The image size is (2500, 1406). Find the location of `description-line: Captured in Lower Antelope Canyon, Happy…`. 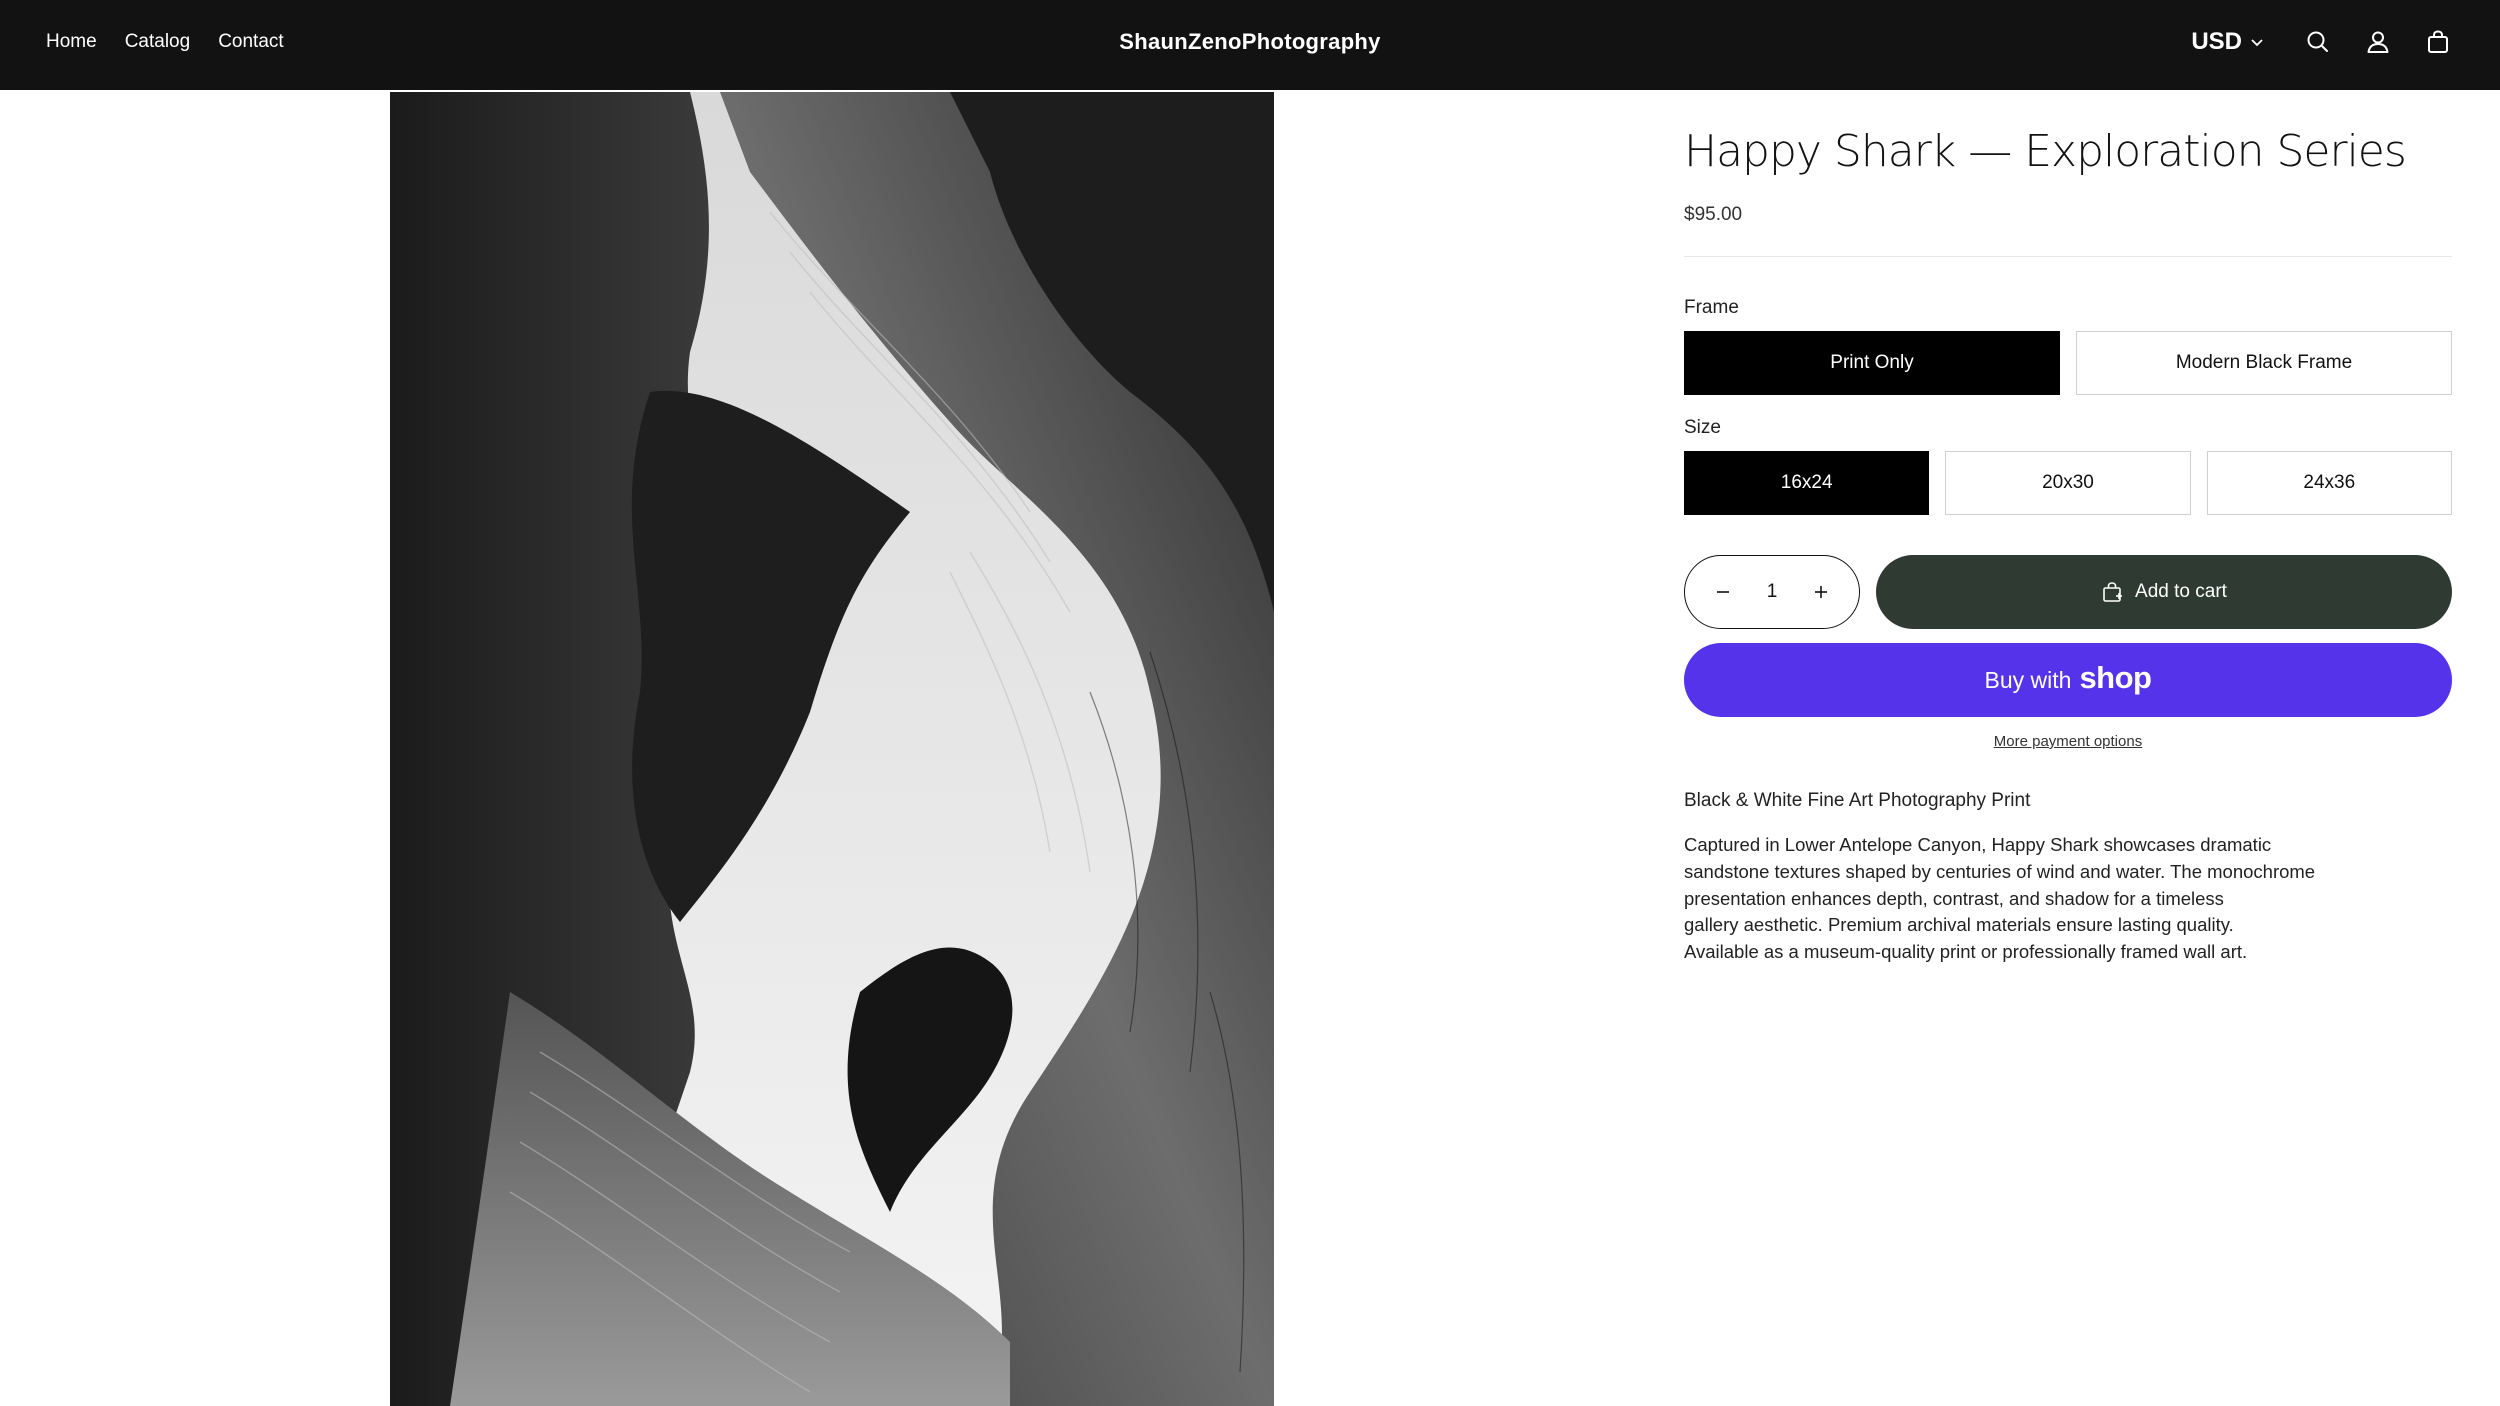

description-line: Captured in Lower Antelope Canyon, Happy… is located at coordinates (1978, 844).